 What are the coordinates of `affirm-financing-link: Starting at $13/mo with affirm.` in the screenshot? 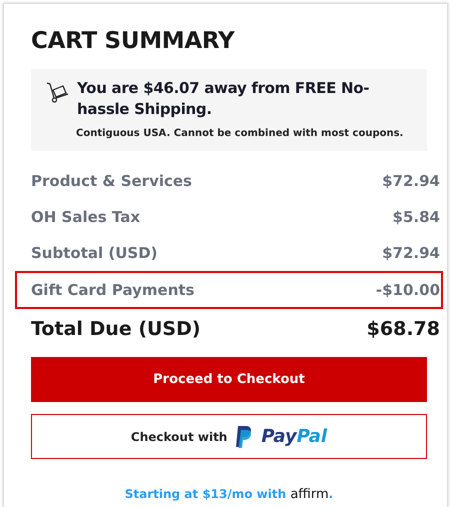 It's located at (229, 494).